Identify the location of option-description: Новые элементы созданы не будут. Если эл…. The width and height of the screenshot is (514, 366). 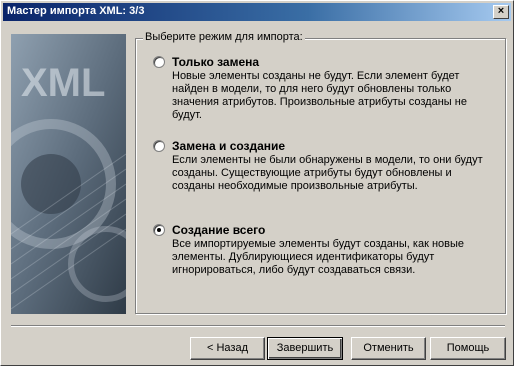
(319, 95).